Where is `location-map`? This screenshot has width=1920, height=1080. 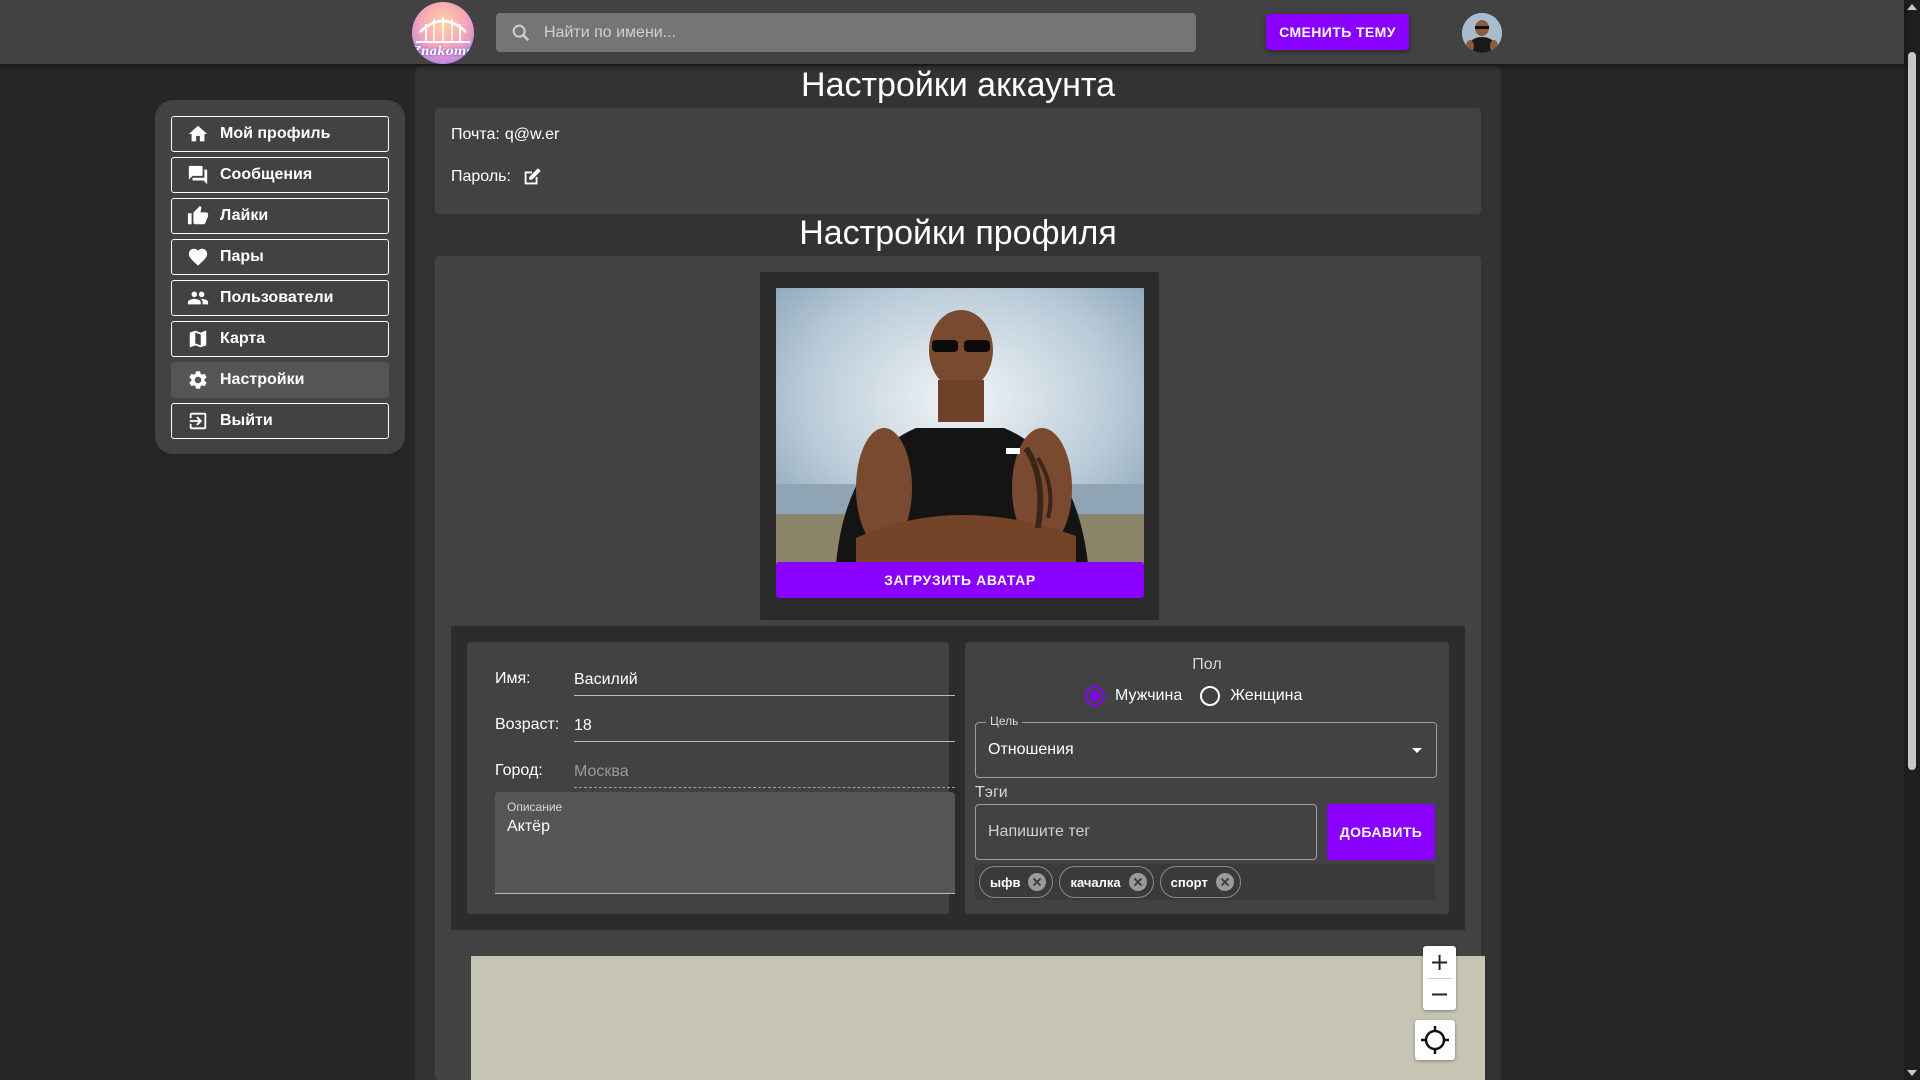
location-map is located at coordinates (978, 1018).